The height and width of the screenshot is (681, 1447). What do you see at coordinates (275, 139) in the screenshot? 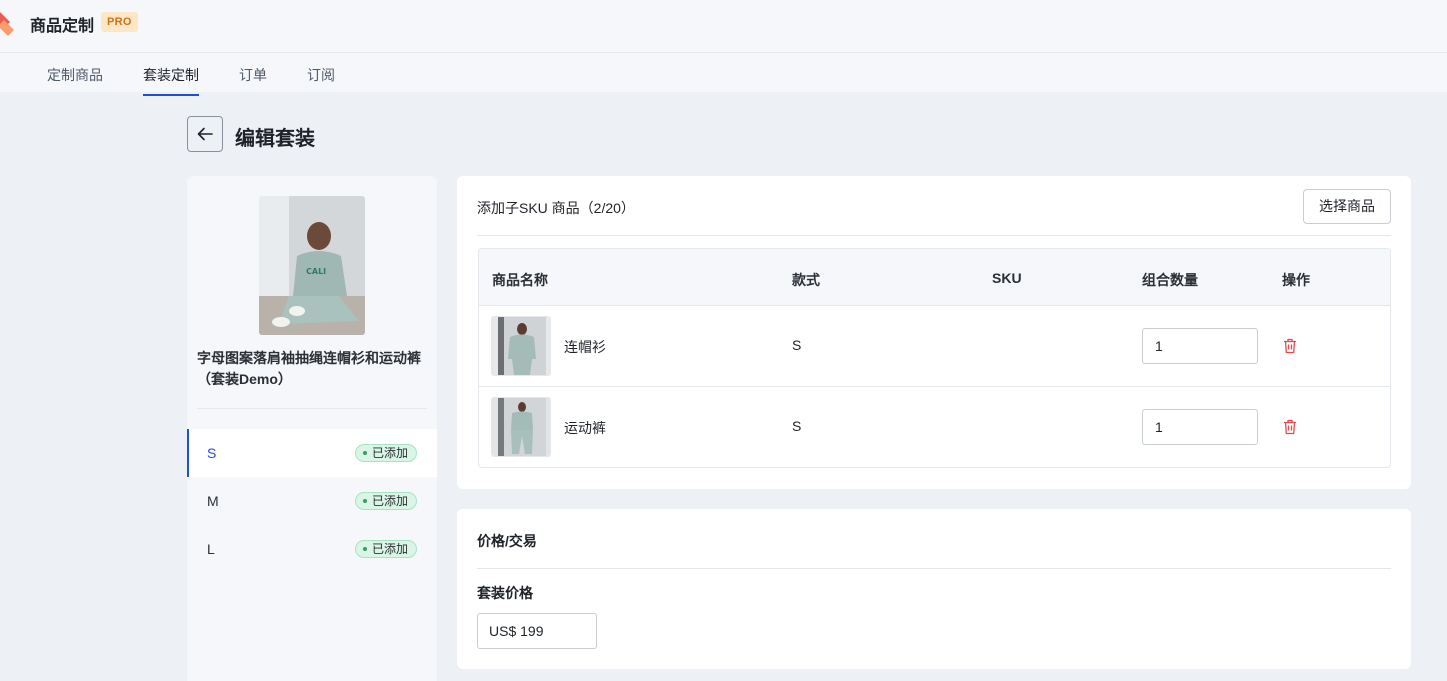
I see `page-title: 编辑套装` at bounding box center [275, 139].